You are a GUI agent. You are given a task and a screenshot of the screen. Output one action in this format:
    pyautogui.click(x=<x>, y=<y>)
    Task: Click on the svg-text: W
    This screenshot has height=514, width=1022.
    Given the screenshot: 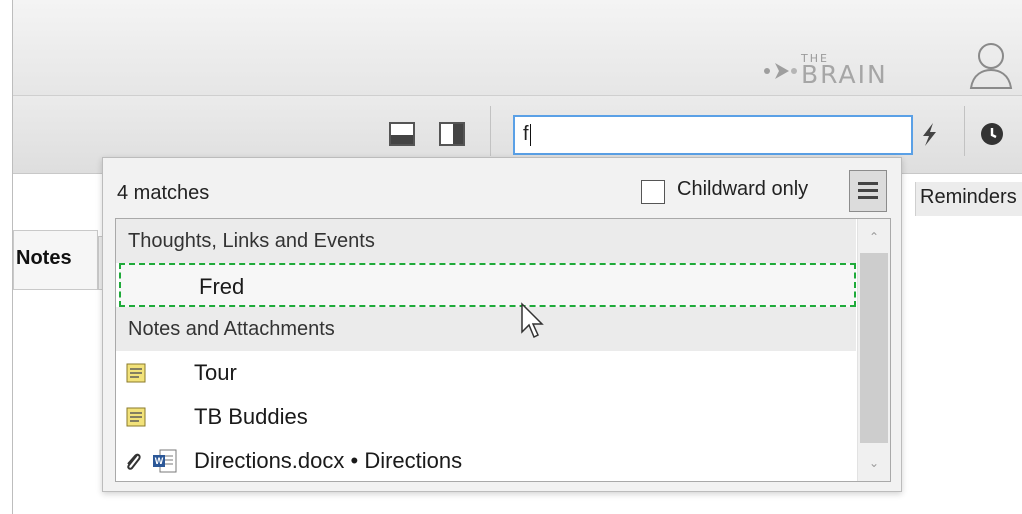 What is the action you would take?
    pyautogui.click(x=159, y=461)
    